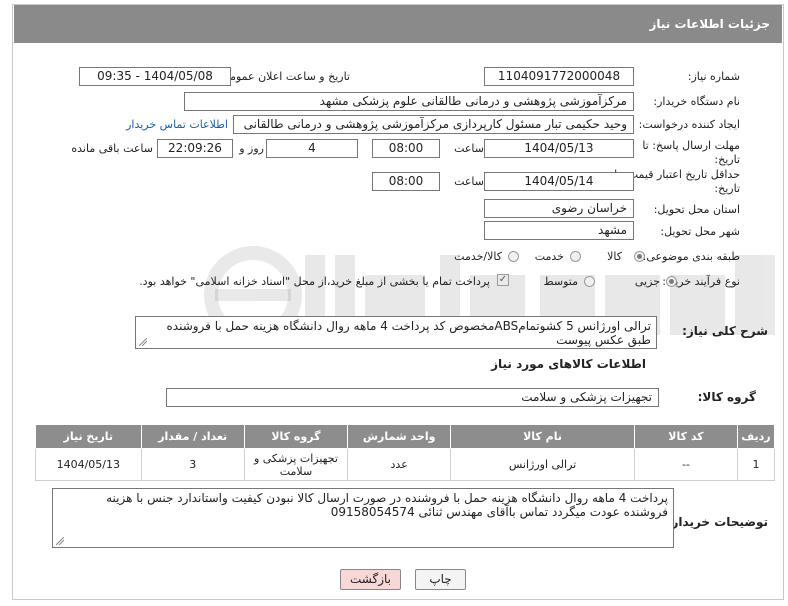 The image size is (788, 606). What do you see at coordinates (412, 397) in the screenshot?
I see `goods-group-field: تجهیزات پزشکی و سلامت` at bounding box center [412, 397].